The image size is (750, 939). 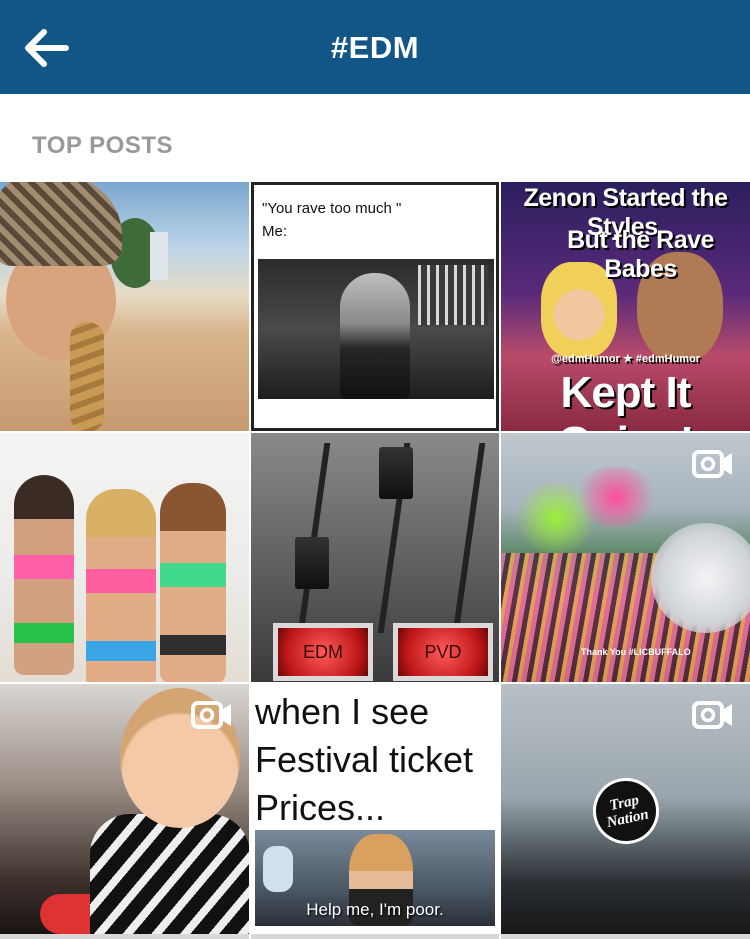 I want to click on post-tile: "You rave too much " Me:, so click(x=375, y=306).